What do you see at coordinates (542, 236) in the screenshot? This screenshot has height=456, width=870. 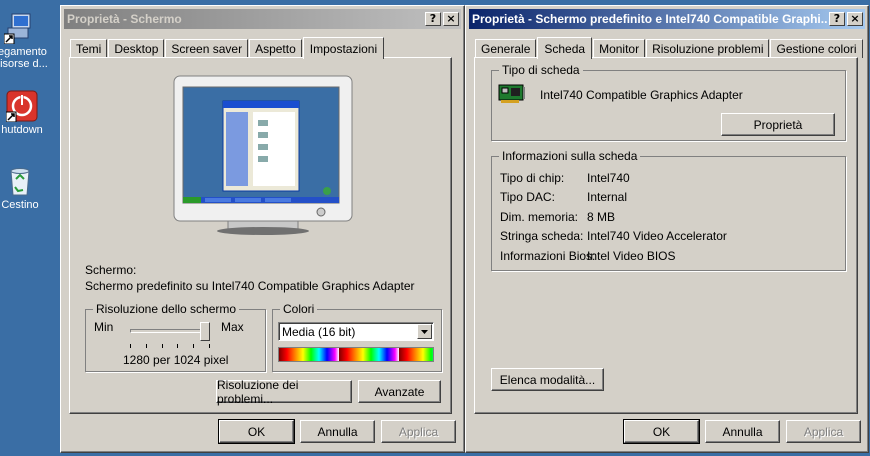 I see `info-label-adapter-string: Stringa scheda:` at bounding box center [542, 236].